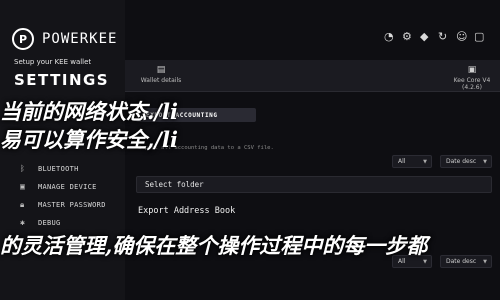  I want to click on filter-date-select-2: Date desc ▼, so click(466, 261).